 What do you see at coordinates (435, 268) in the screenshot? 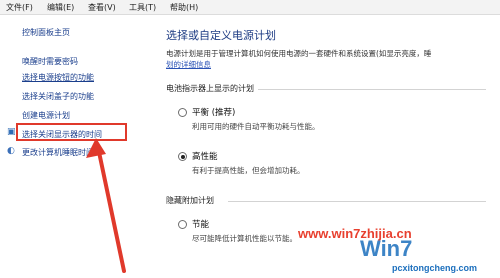
I see `watermark-domain: pcxitongcheng.com` at bounding box center [435, 268].